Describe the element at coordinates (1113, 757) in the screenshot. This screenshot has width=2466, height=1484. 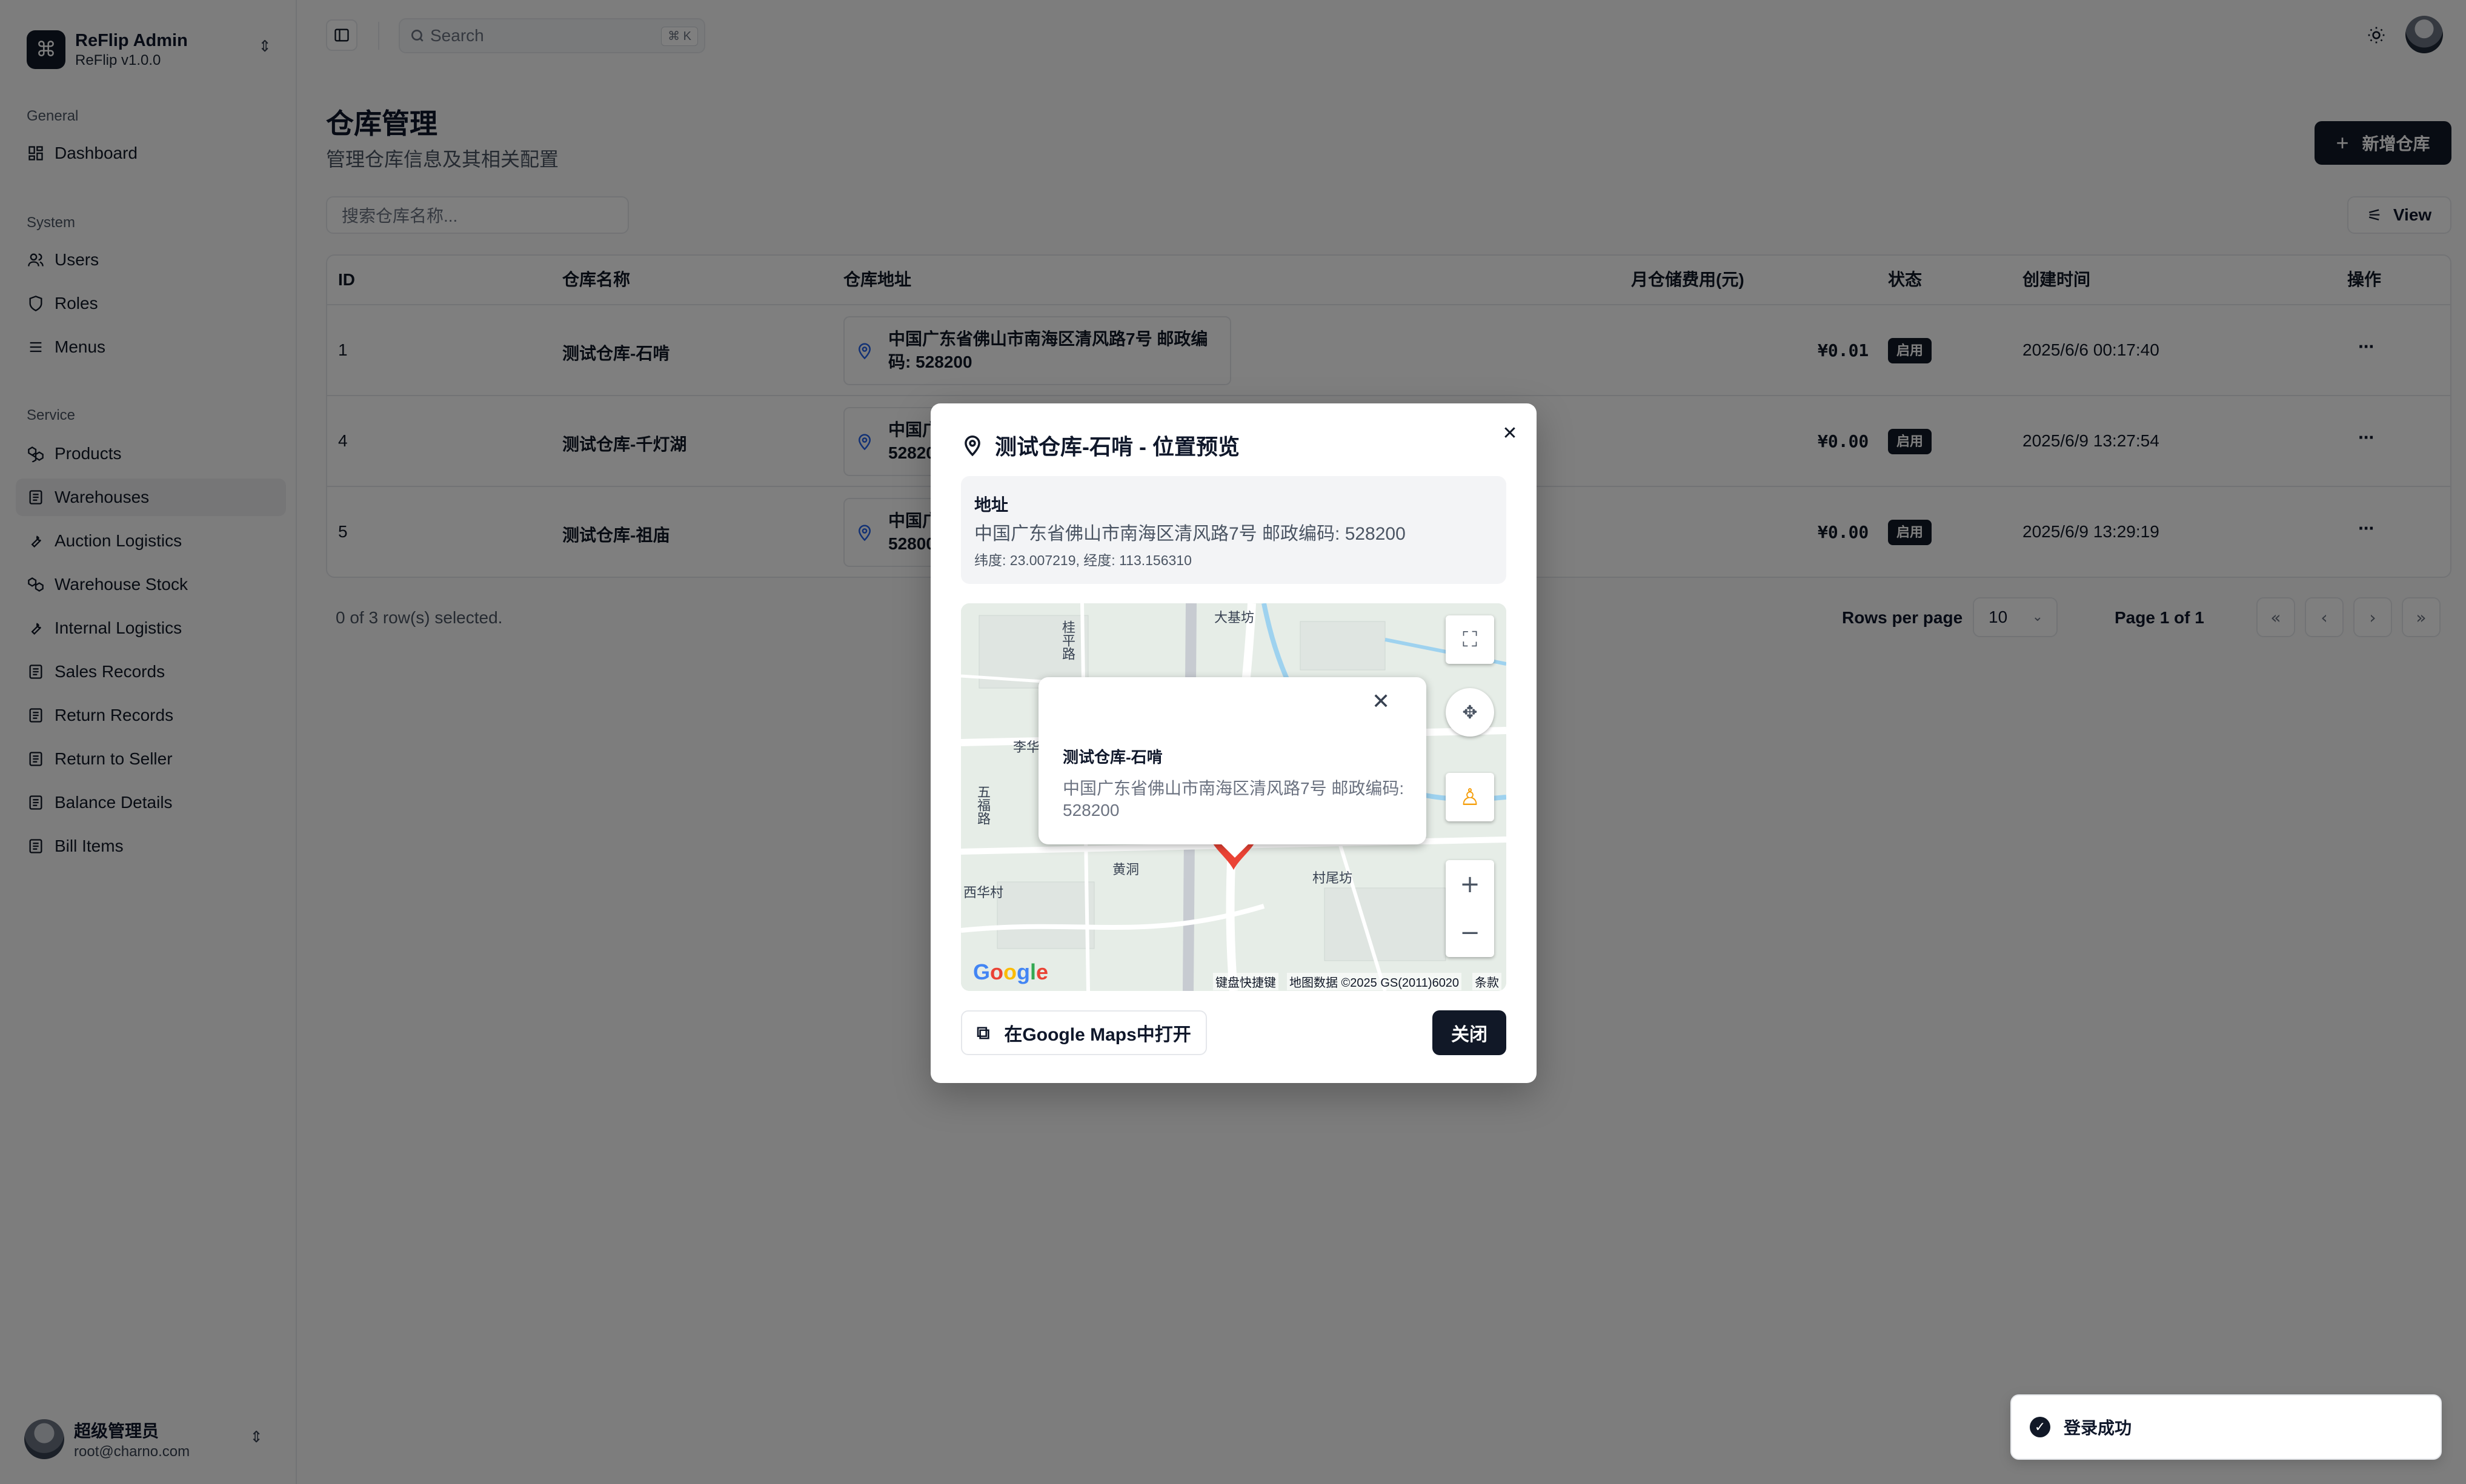
I see `info-window-title: 测试仓库-石啃` at that location.